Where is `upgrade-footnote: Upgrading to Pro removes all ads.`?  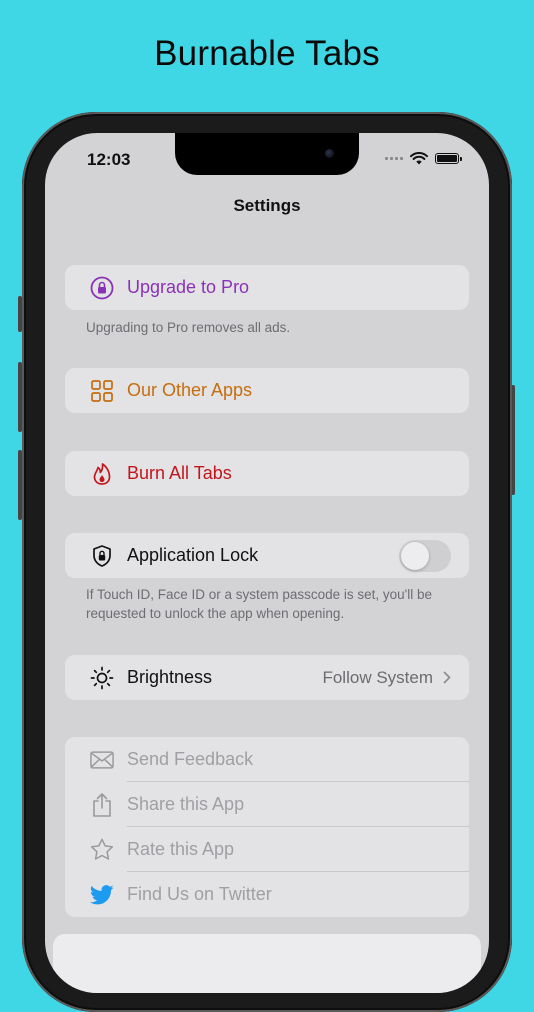
upgrade-footnote: Upgrading to Pro removes all ads. is located at coordinates (188, 327).